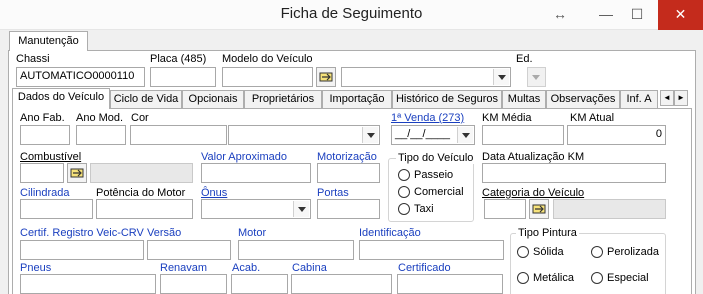 The image size is (703, 294). I want to click on primeira-venda-label: 1ª Venda (273), so click(427, 118).